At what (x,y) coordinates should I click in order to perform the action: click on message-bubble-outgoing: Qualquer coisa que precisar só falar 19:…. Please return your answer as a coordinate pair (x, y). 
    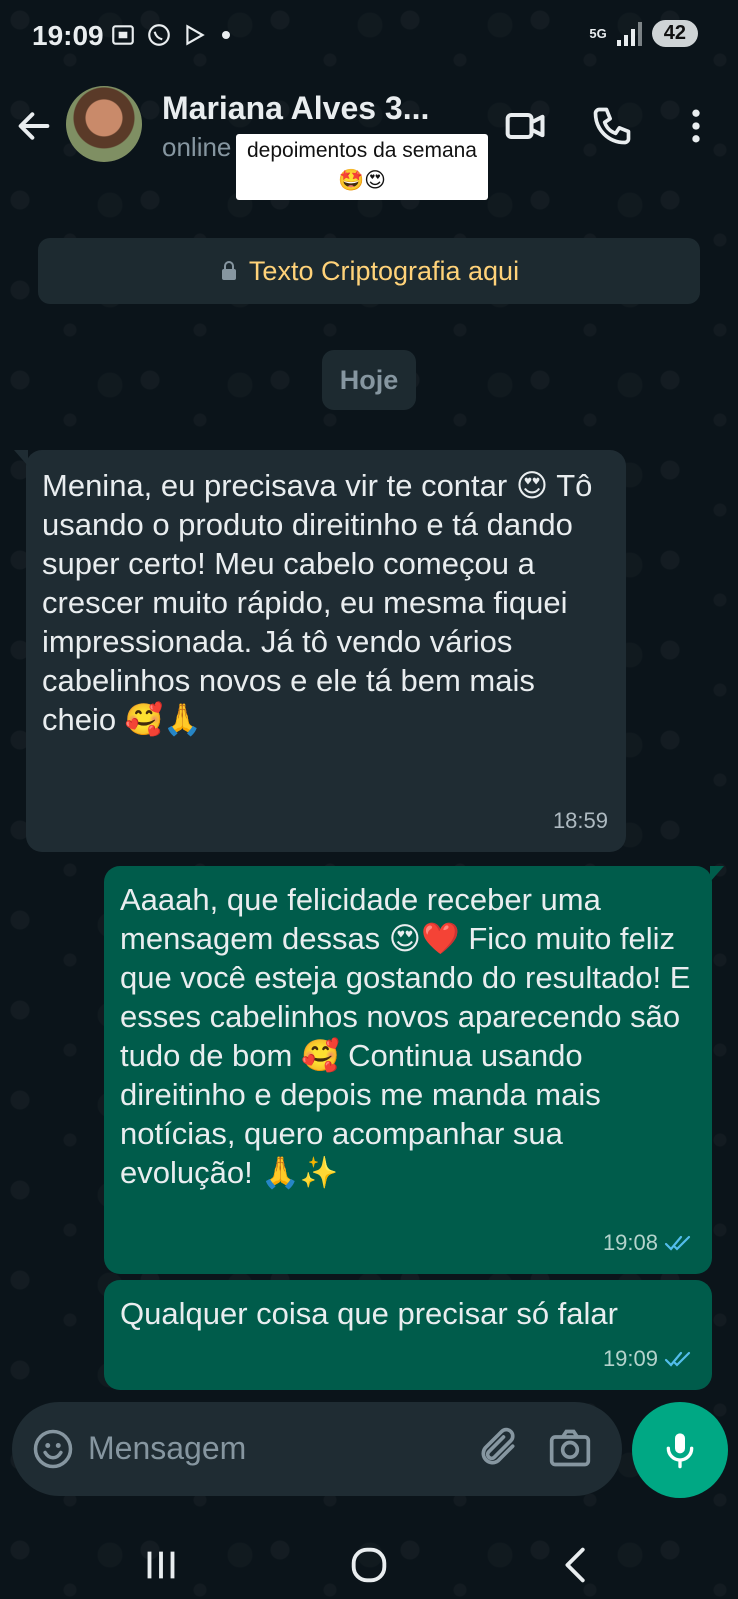
    Looking at the image, I should click on (408, 1335).